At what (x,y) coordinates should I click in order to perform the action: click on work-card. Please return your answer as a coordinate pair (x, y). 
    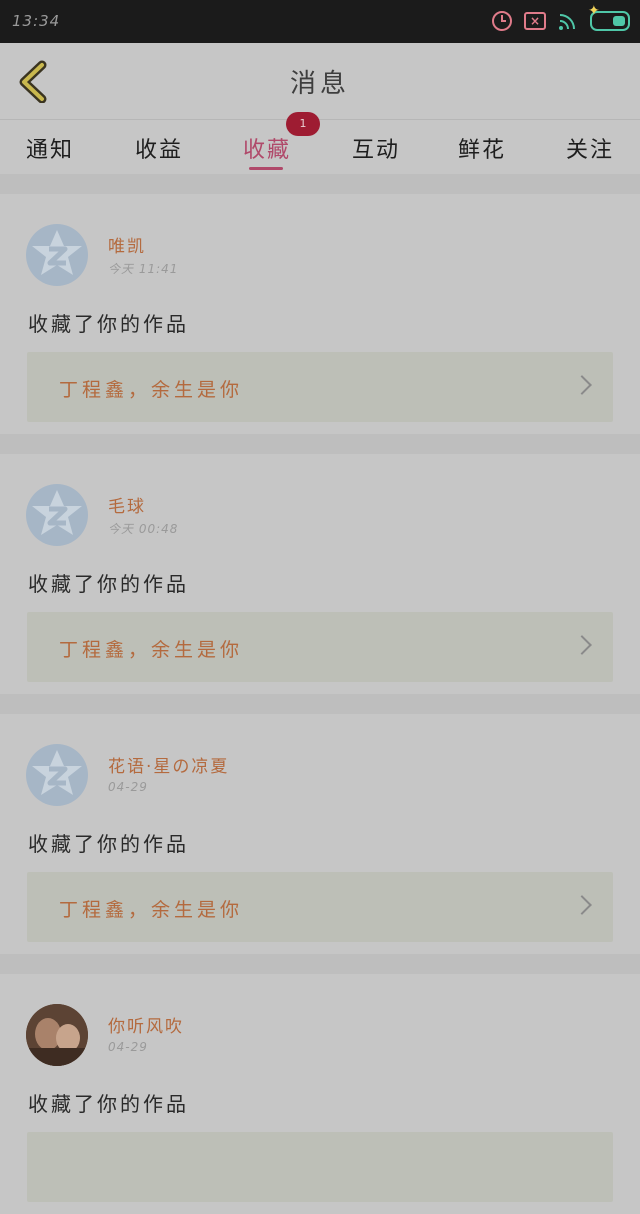
    Looking at the image, I should click on (320, 1167).